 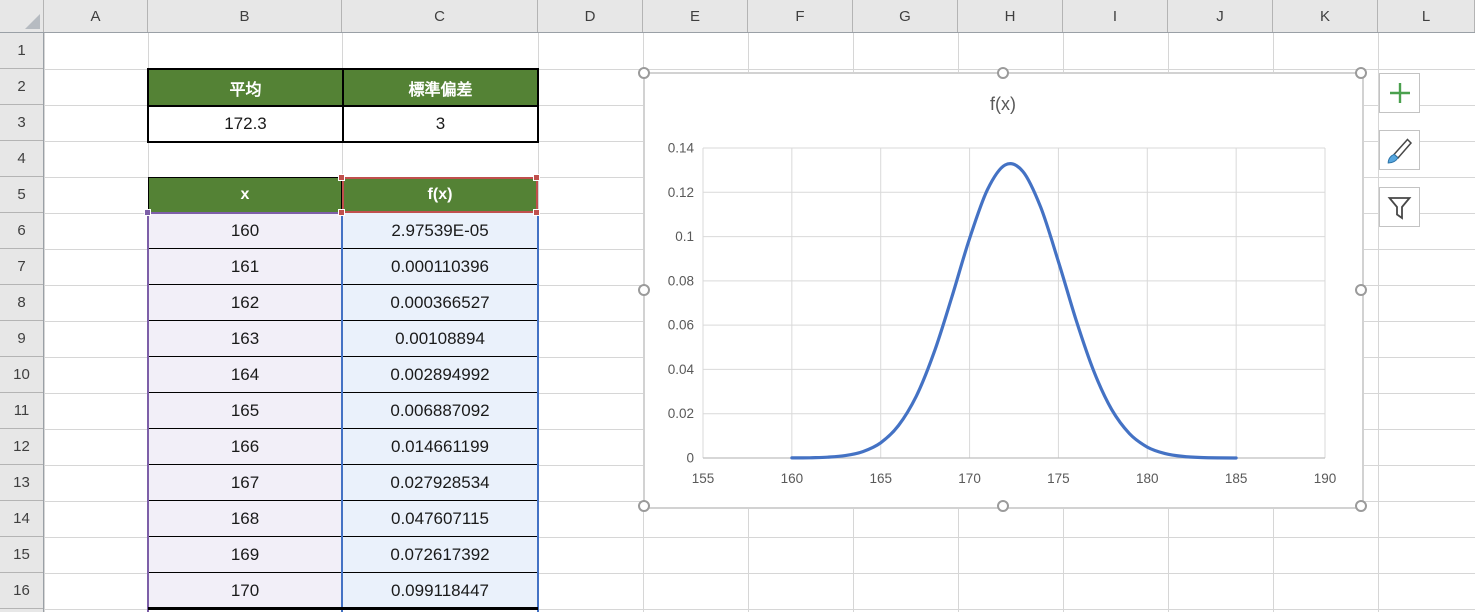 I want to click on fx-value-cell: 0.006887092, so click(x=440, y=411).